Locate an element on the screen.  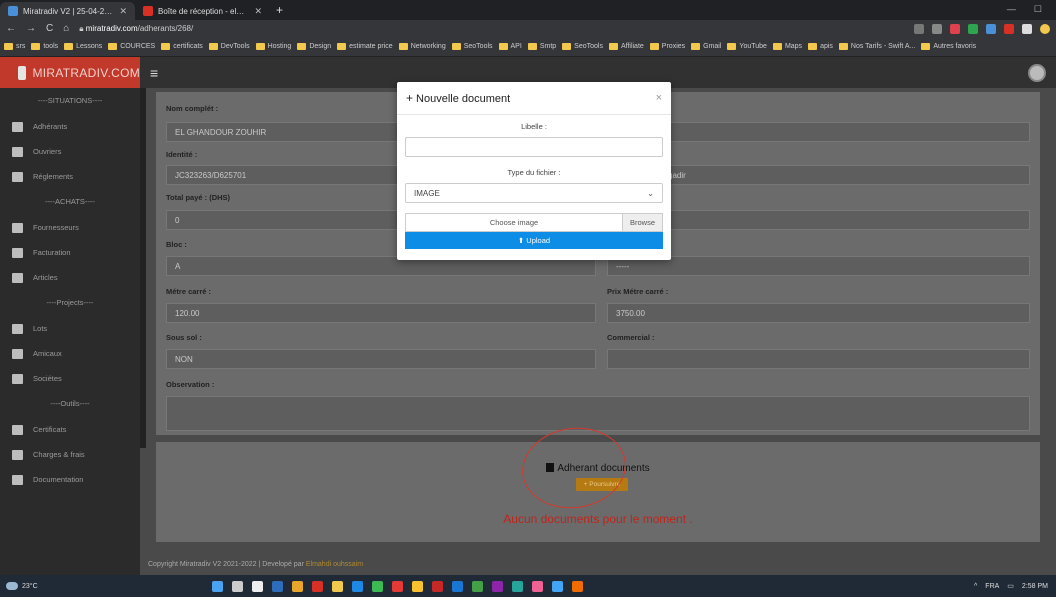
clock: 2:58 PM is located at coordinates (1035, 586).